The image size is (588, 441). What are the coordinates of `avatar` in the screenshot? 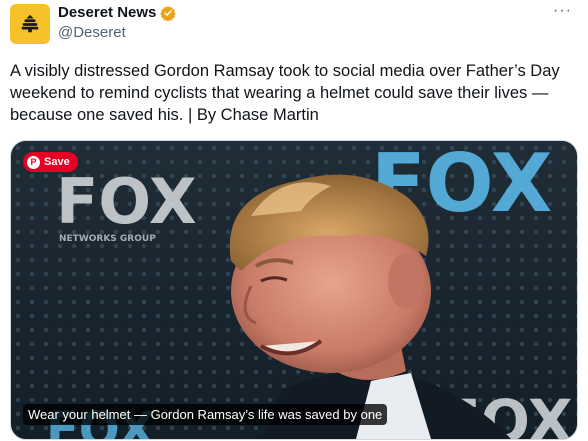 It's located at (30, 24).